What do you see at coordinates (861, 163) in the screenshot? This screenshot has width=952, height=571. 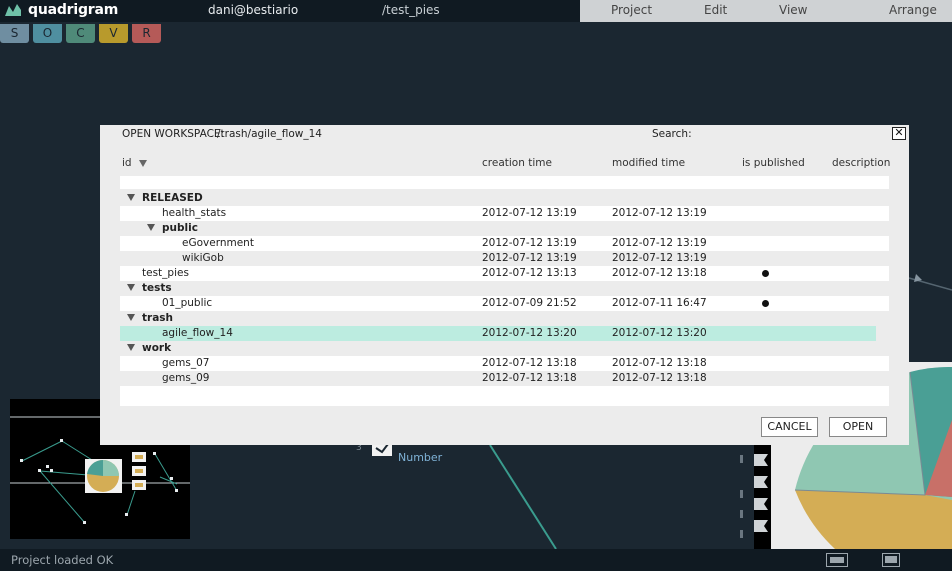 I see `column-description: description` at bounding box center [861, 163].